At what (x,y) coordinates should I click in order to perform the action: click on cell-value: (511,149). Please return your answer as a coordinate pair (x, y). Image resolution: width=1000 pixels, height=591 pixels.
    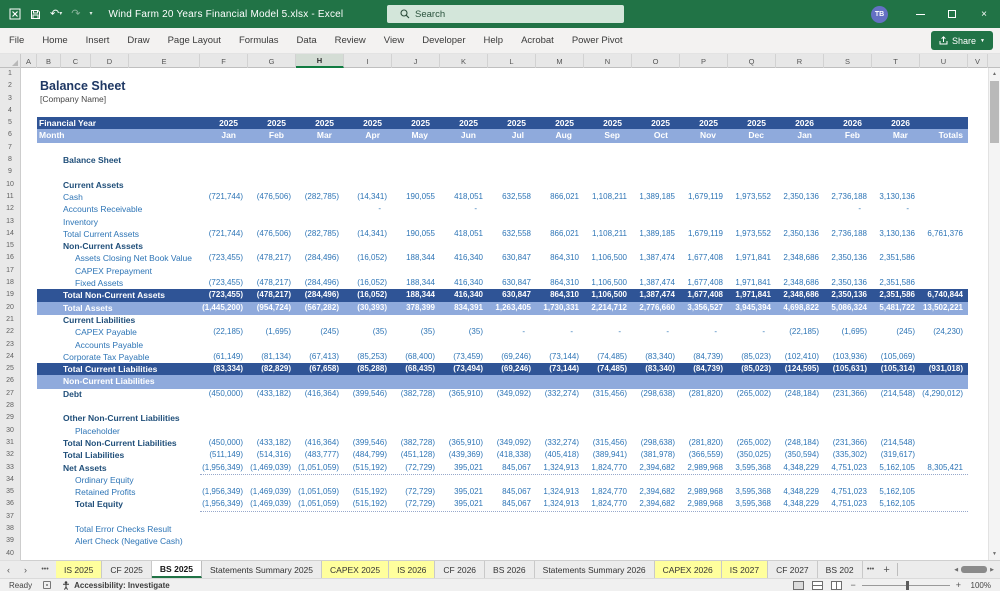
    Looking at the image, I should click on (224, 455).